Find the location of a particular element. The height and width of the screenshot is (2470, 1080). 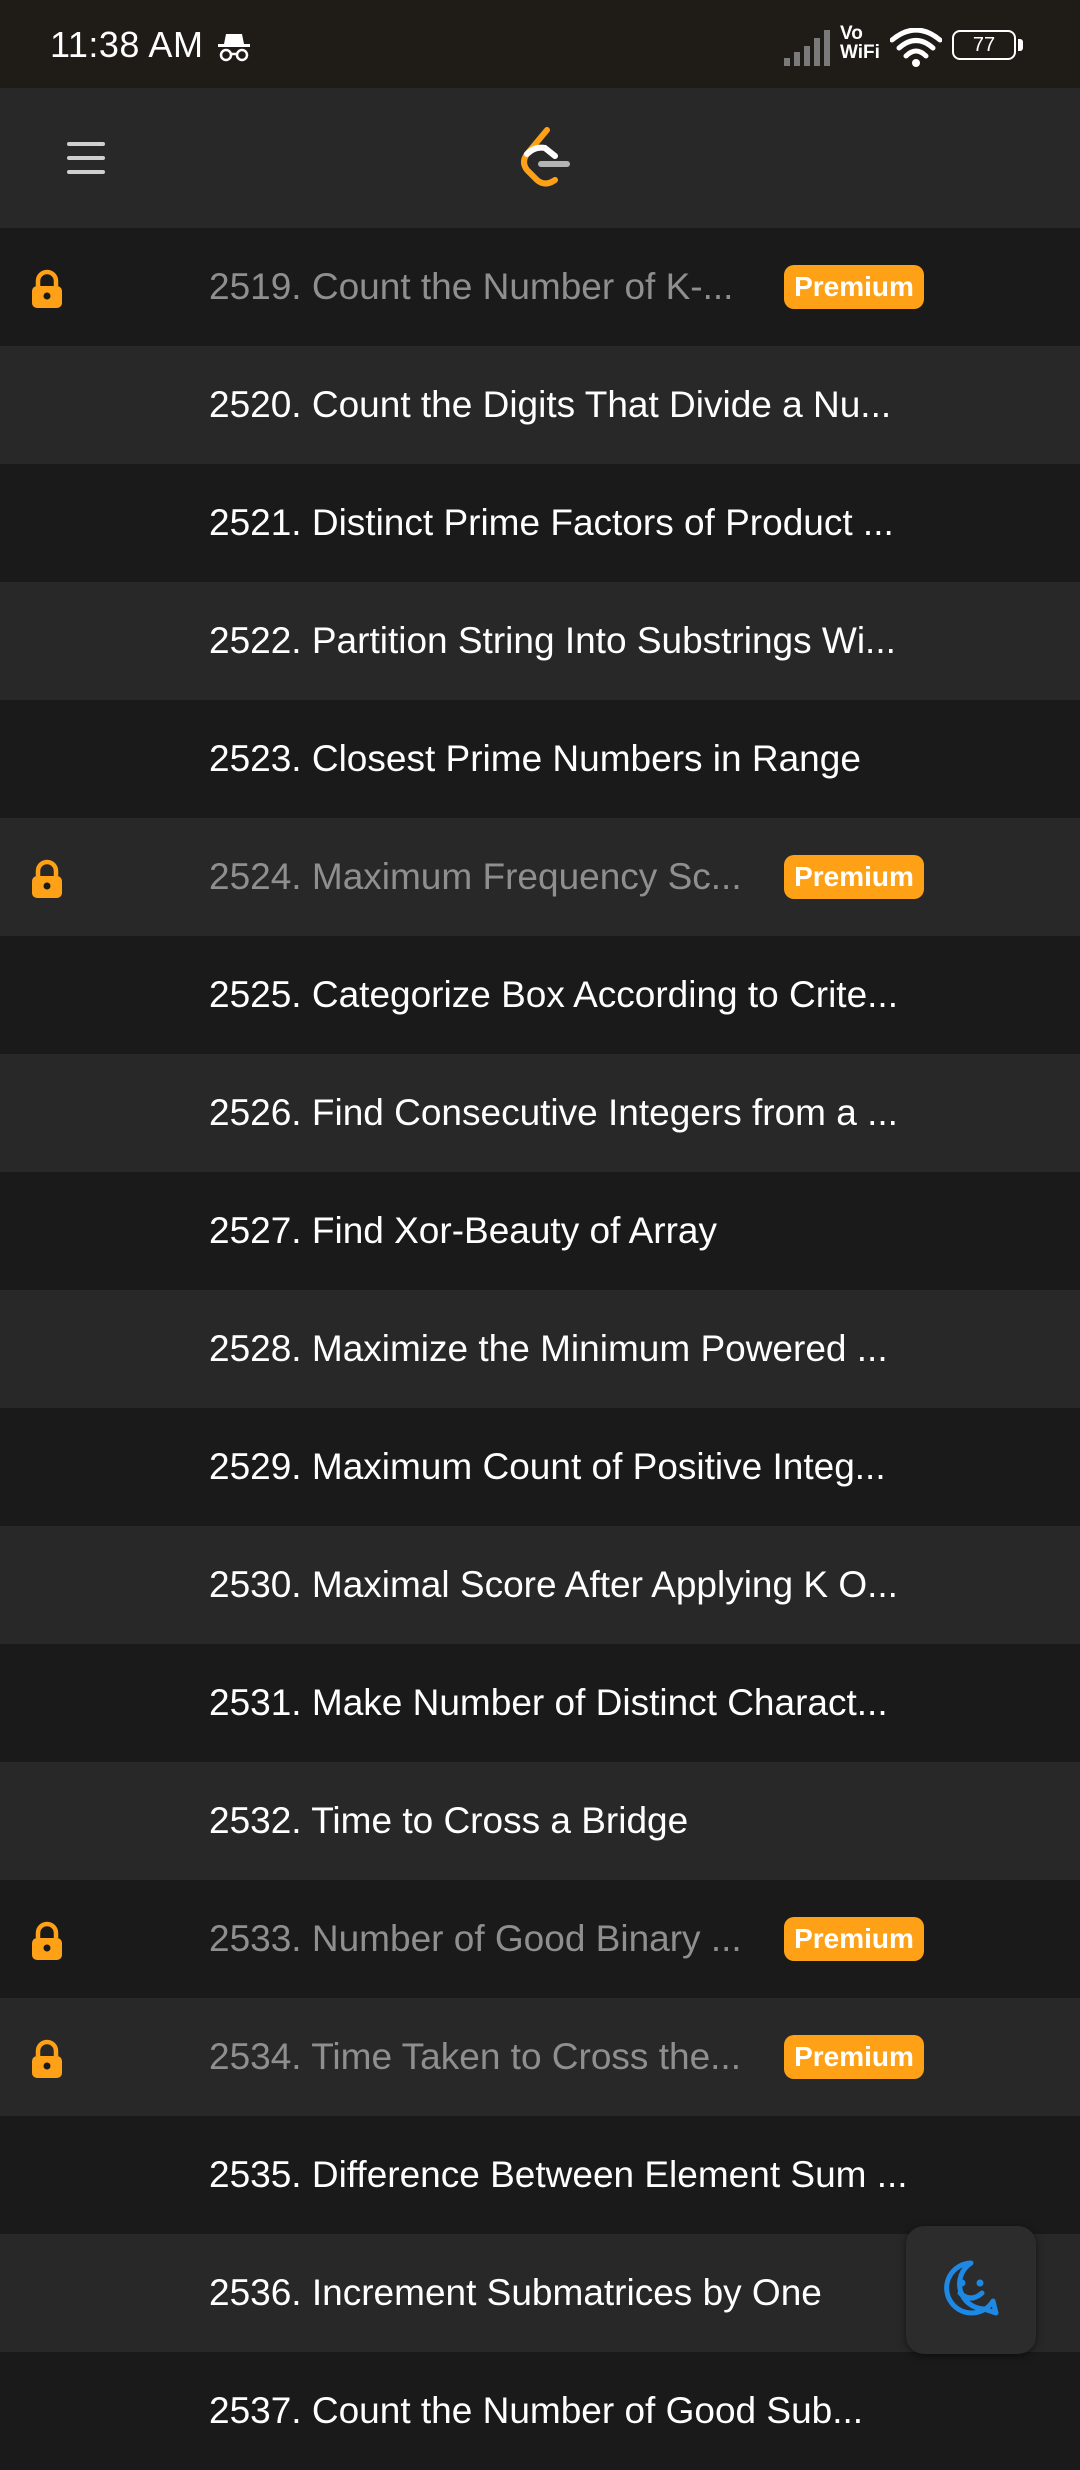

vowifi-label: Vo WiFi is located at coordinates (860, 43).